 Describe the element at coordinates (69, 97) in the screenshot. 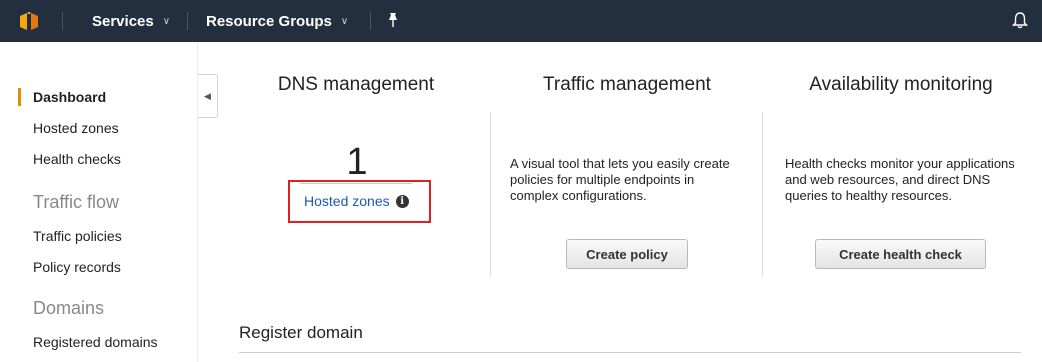

I see `sidebar-item-dashboard: Dashboard` at that location.